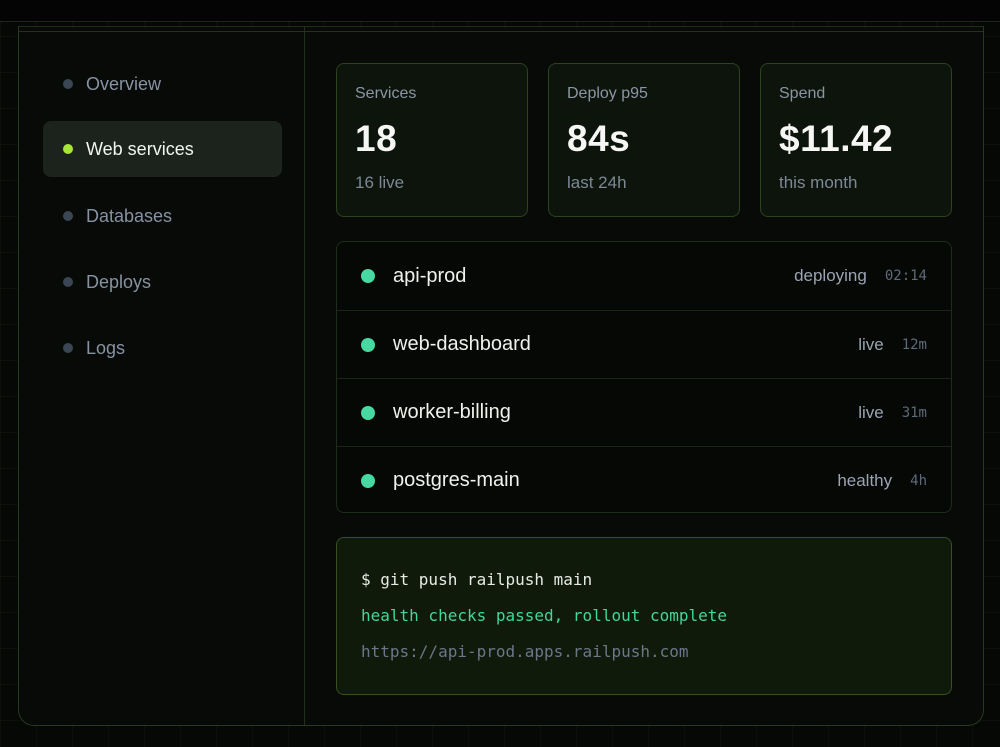 This screenshot has width=1000, height=747. What do you see at coordinates (432, 140) in the screenshot?
I see `stat-card-services: Services 18 16 live` at bounding box center [432, 140].